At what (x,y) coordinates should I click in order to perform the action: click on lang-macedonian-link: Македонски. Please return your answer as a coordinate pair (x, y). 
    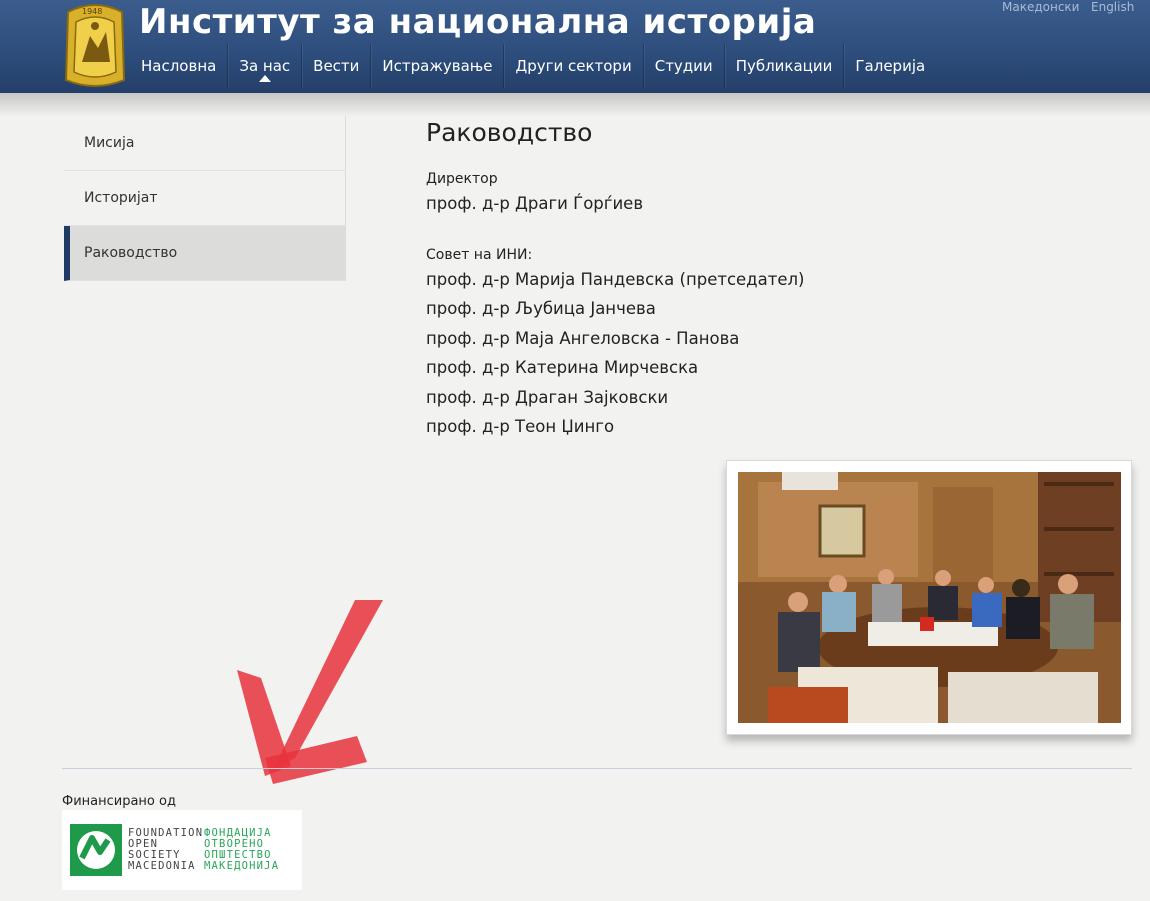
    Looking at the image, I should click on (1040, 7).